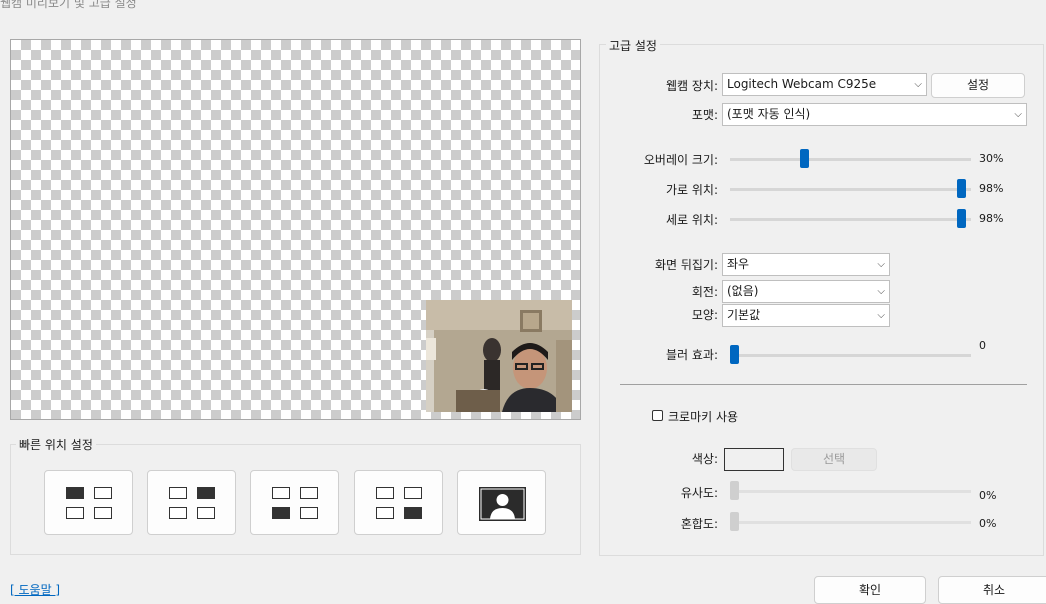  I want to click on rotate-select: (없음) ⌵, so click(806, 291).